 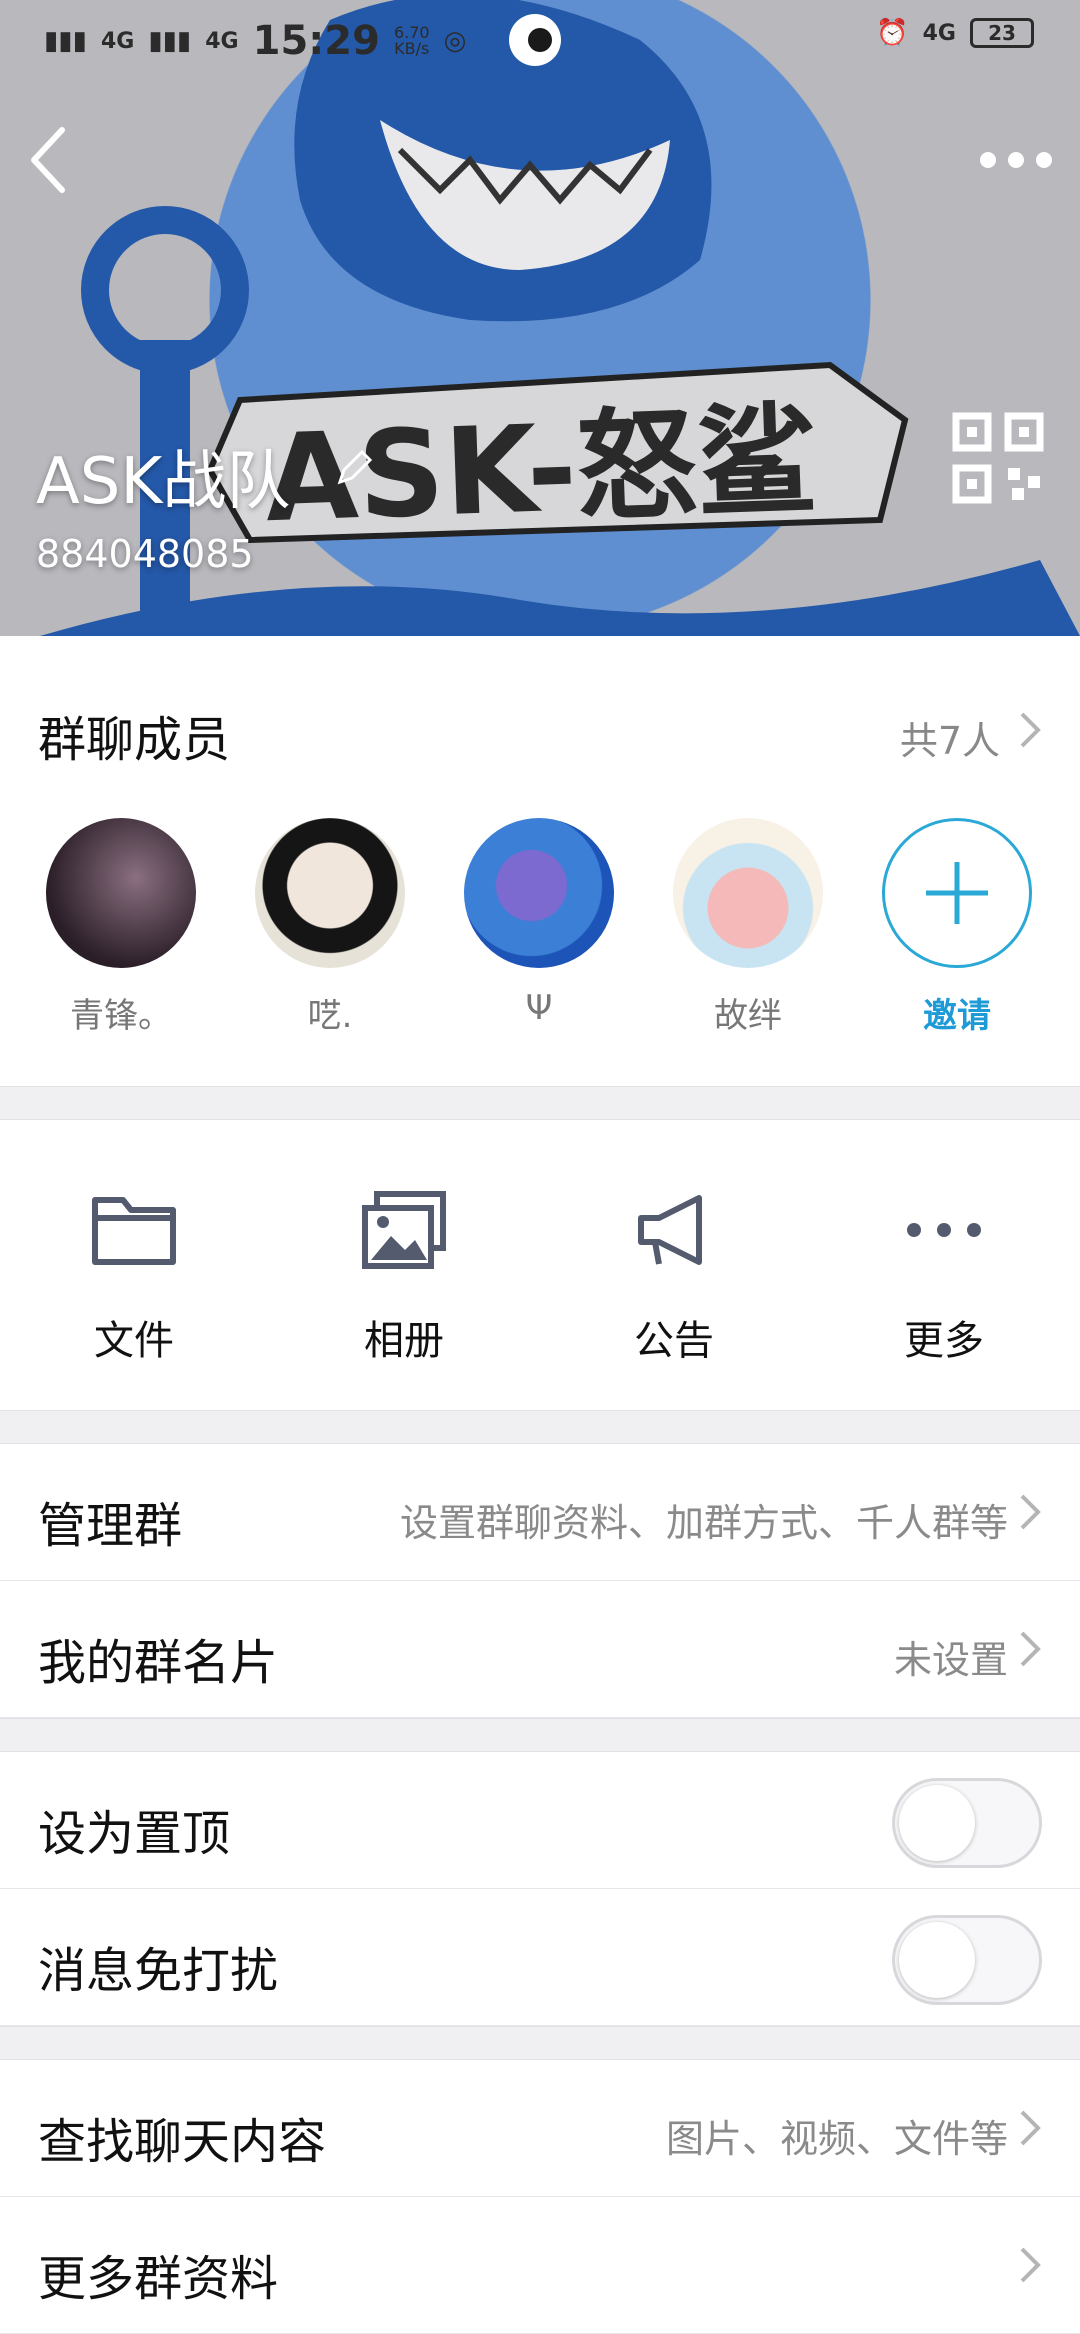 I want to click on member-avatar: 青锋。, so click(x=121, y=927).